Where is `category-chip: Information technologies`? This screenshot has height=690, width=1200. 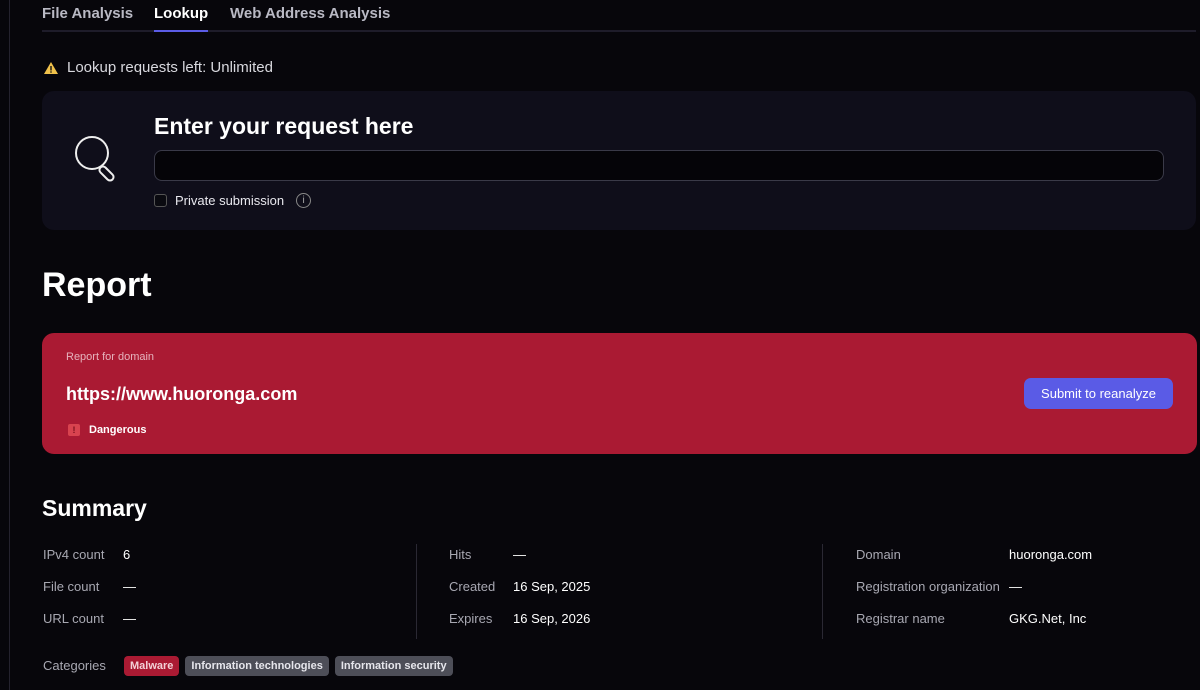 category-chip: Information technologies is located at coordinates (257, 666).